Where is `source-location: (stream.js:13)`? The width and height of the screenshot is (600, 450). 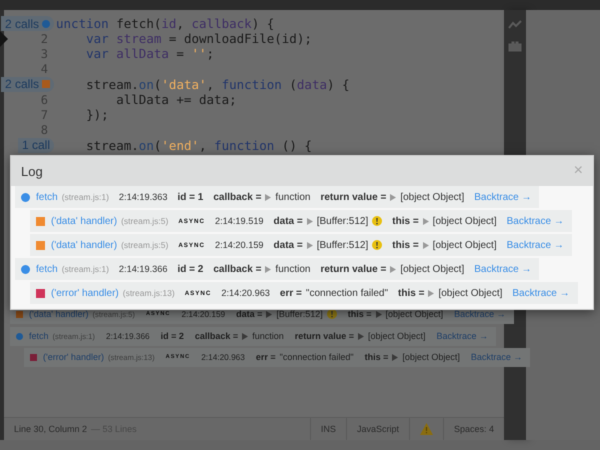
source-location: (stream.js:13) is located at coordinates (148, 293).